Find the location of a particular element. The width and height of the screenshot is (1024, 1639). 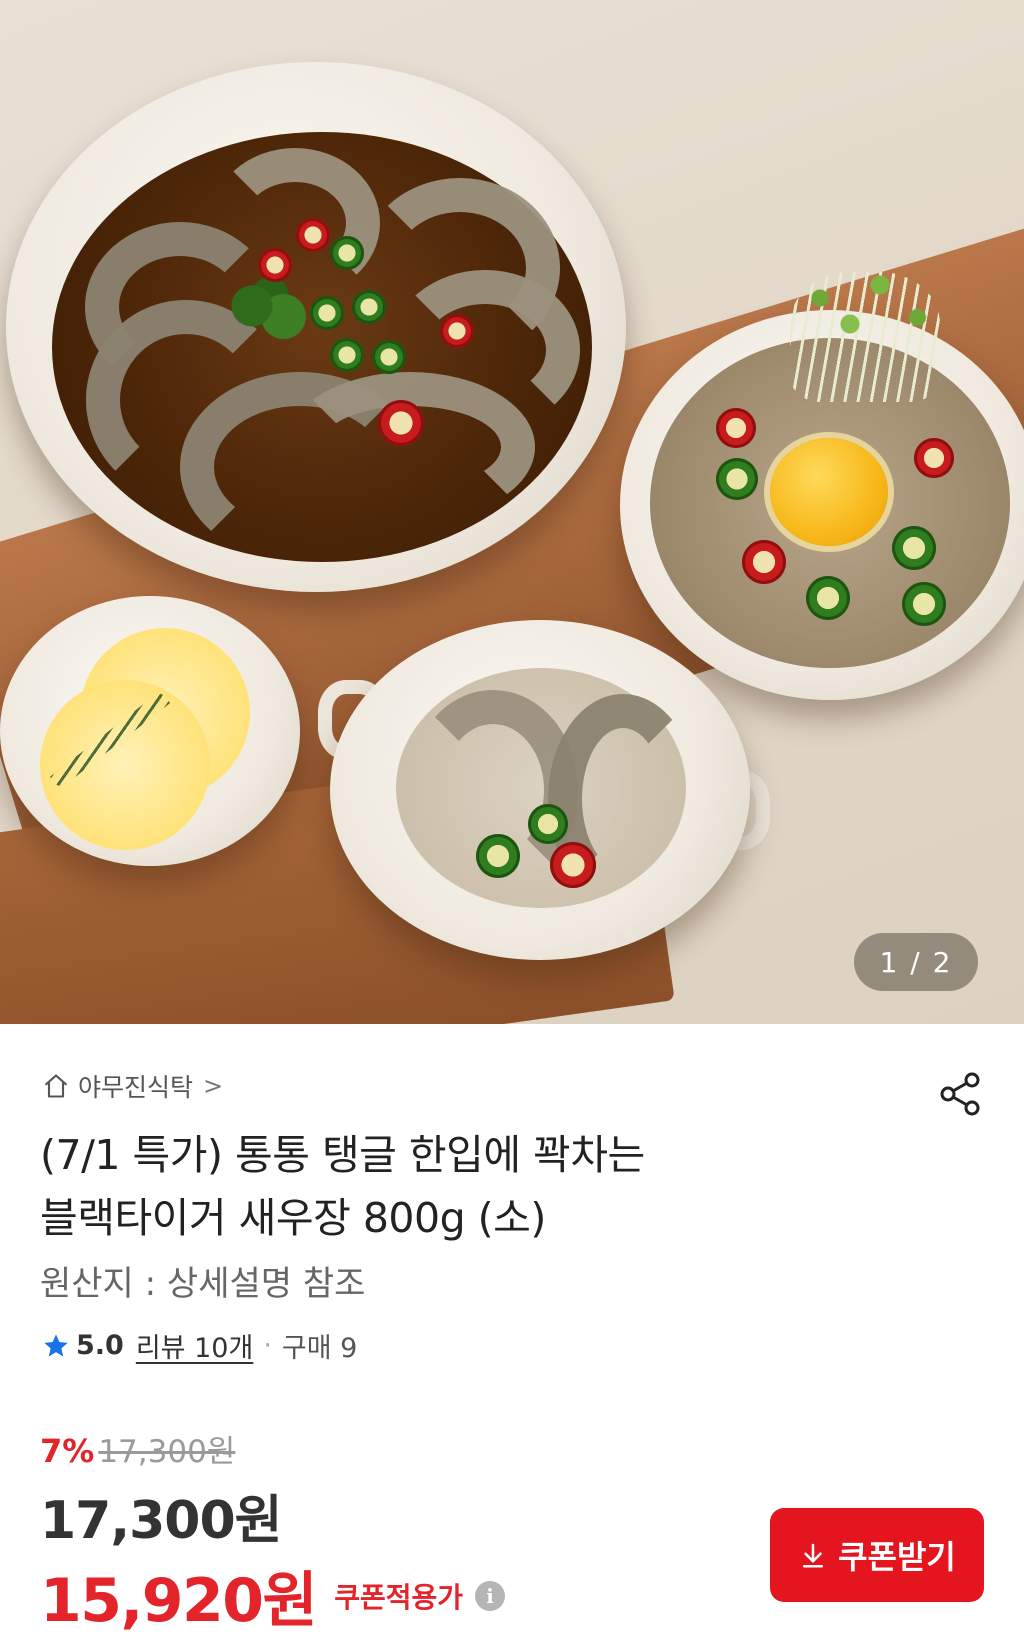

image-counter: 1 / 2 is located at coordinates (916, 962).